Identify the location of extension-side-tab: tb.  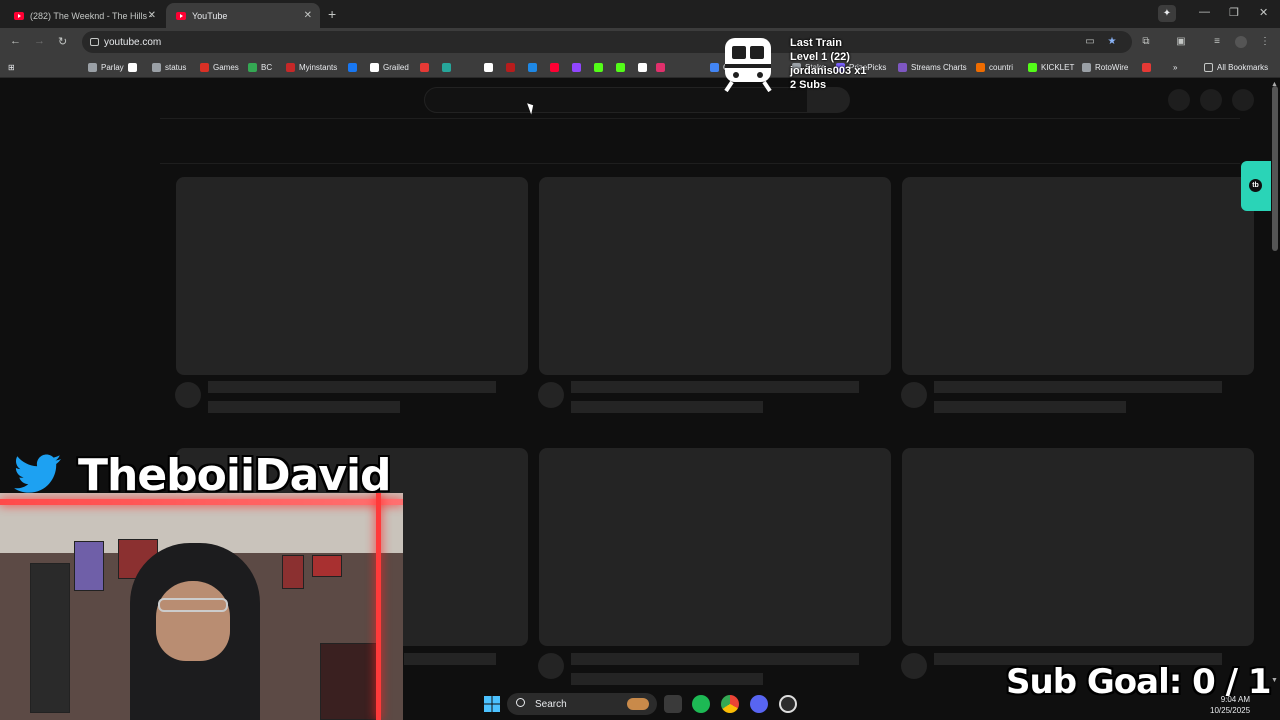
(1256, 186).